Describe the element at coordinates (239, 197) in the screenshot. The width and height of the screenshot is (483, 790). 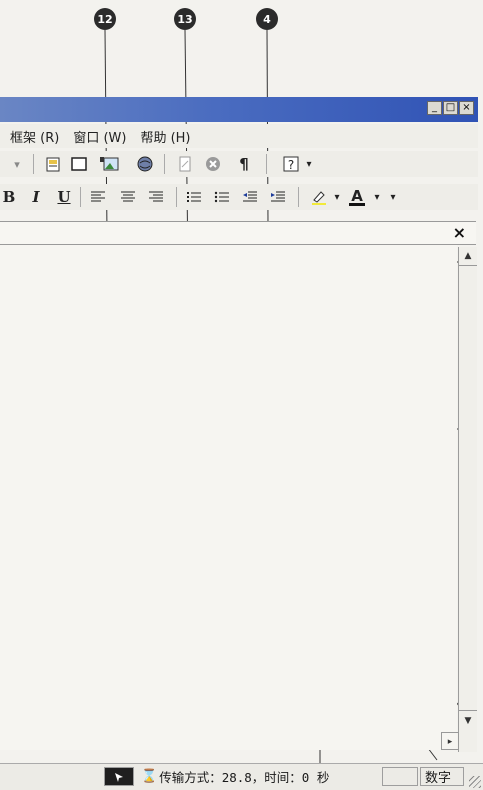
I see `formatting-toolbar: B I U ▾ A ▾ ▾` at that location.